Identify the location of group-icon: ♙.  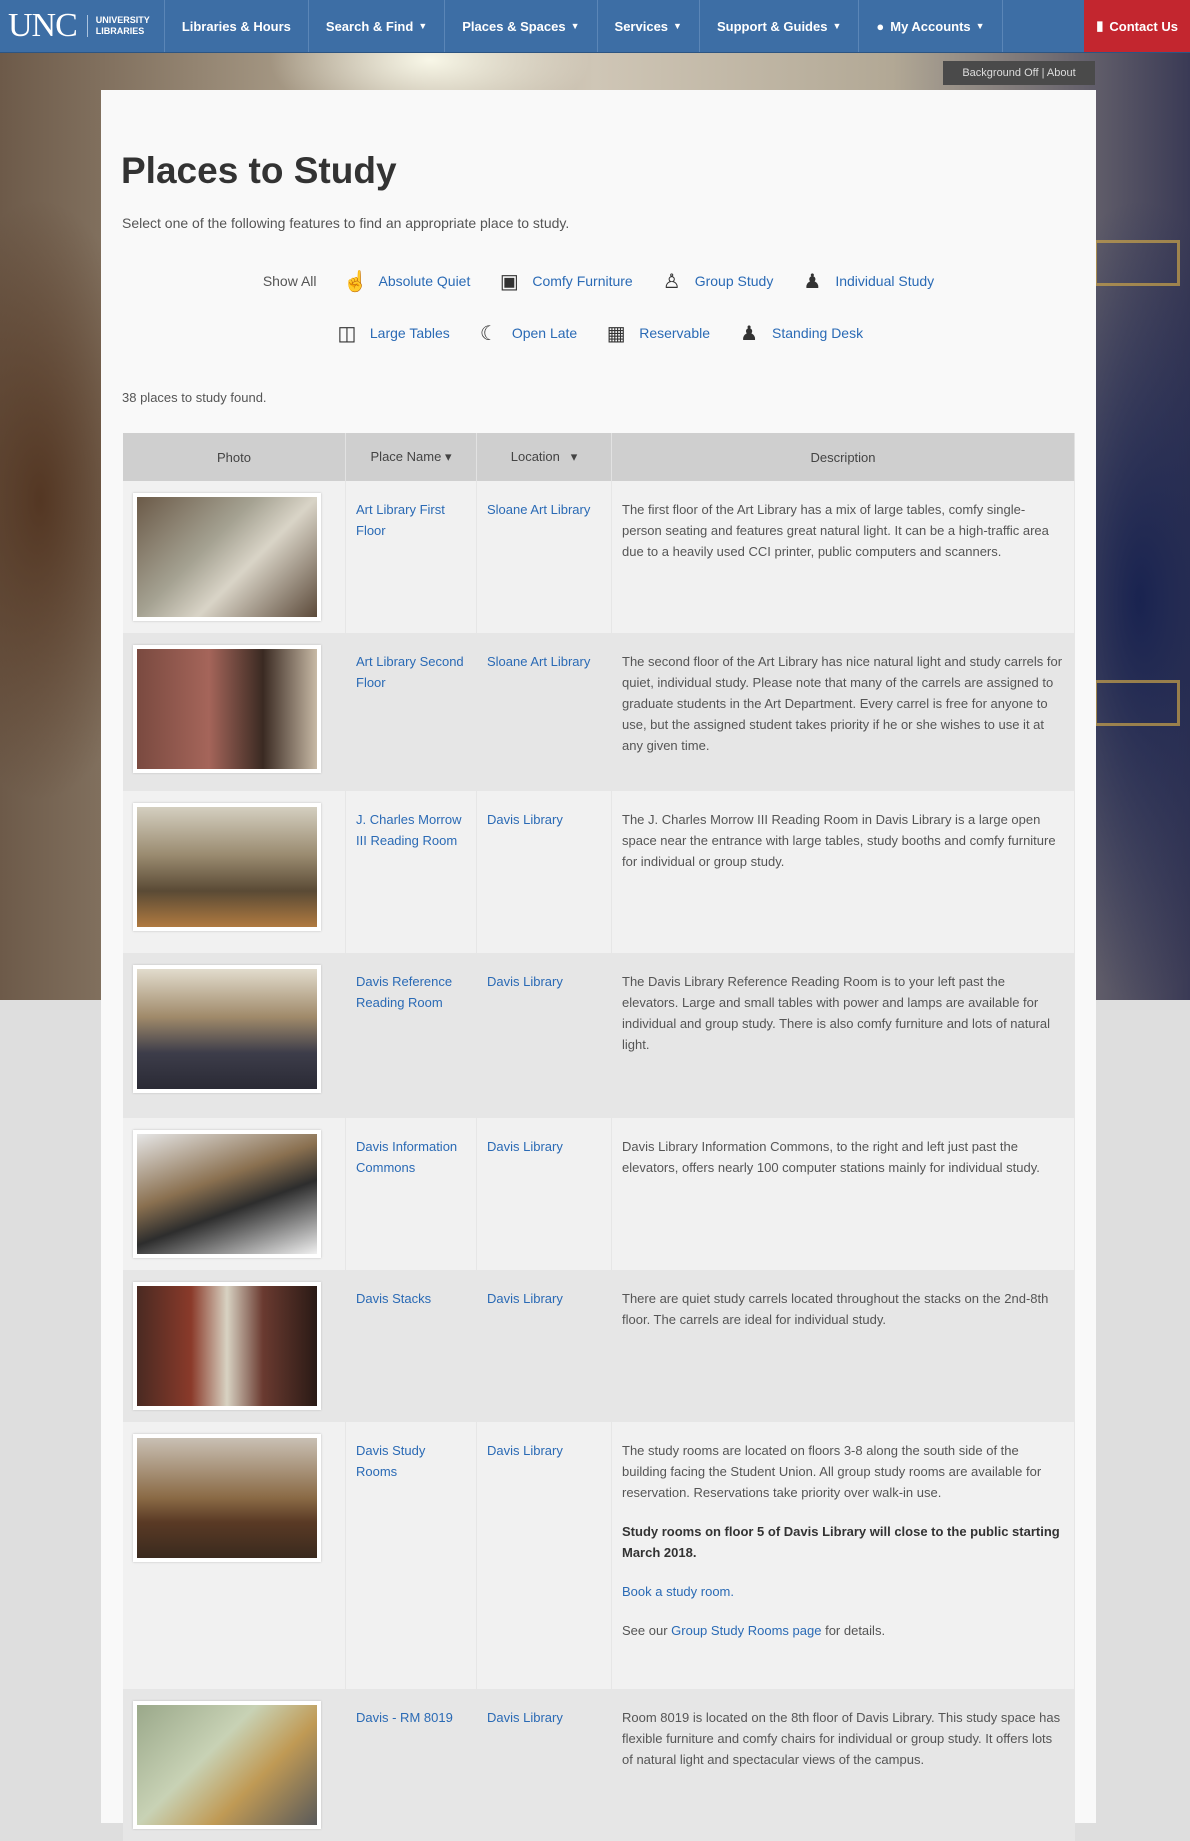
(671, 281).